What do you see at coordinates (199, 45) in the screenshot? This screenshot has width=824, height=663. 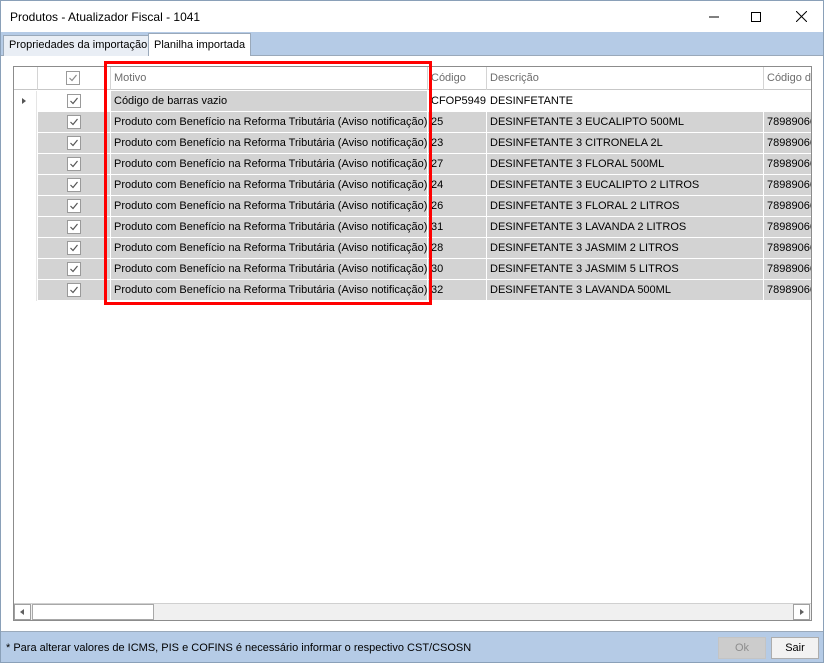 I see `tab-planilha-importada: Planilha importada` at bounding box center [199, 45].